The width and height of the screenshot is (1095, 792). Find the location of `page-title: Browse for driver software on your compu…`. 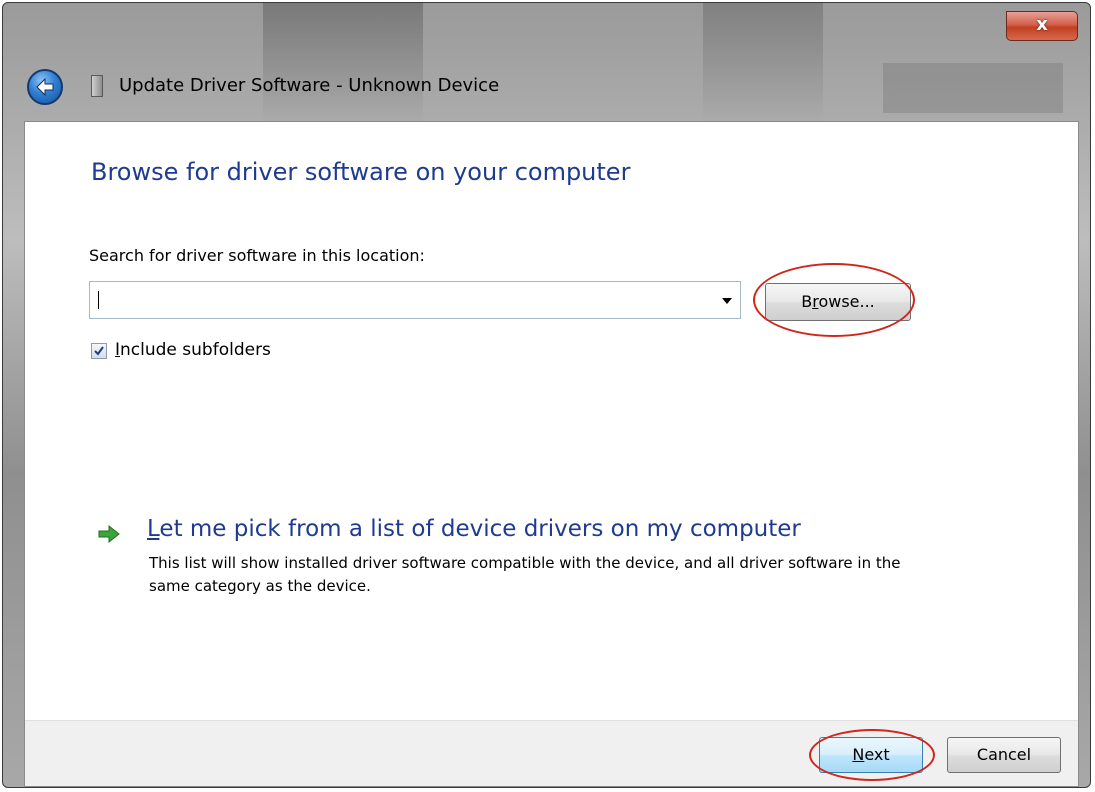

page-title: Browse for driver software on your compu… is located at coordinates (361, 172).